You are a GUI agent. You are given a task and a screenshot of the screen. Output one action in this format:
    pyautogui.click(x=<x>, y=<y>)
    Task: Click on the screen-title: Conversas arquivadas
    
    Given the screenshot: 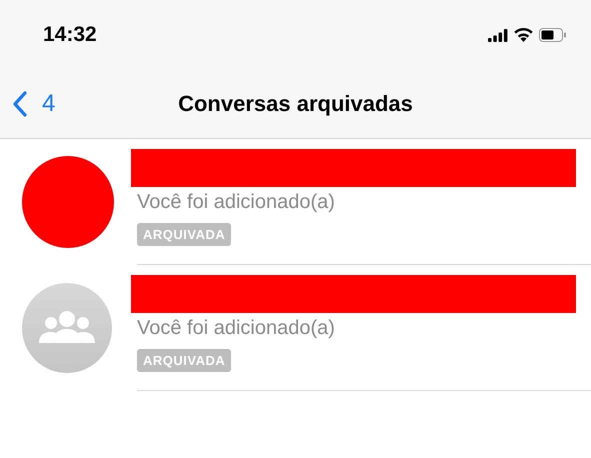 What is the action you would take?
    pyautogui.click(x=295, y=103)
    